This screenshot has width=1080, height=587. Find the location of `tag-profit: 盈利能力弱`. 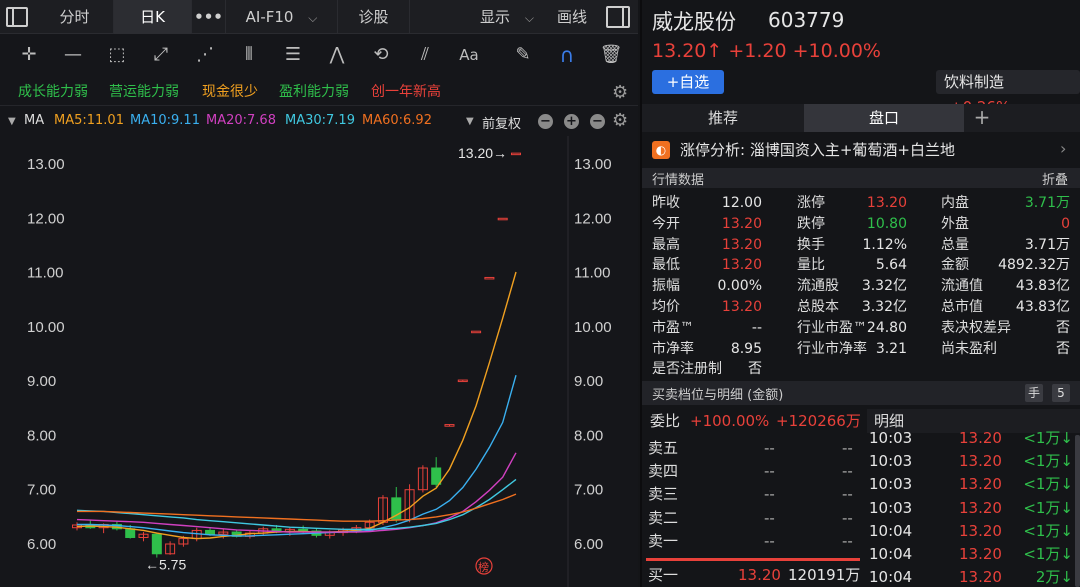

tag-profit: 盈利能力弱 is located at coordinates (314, 92).